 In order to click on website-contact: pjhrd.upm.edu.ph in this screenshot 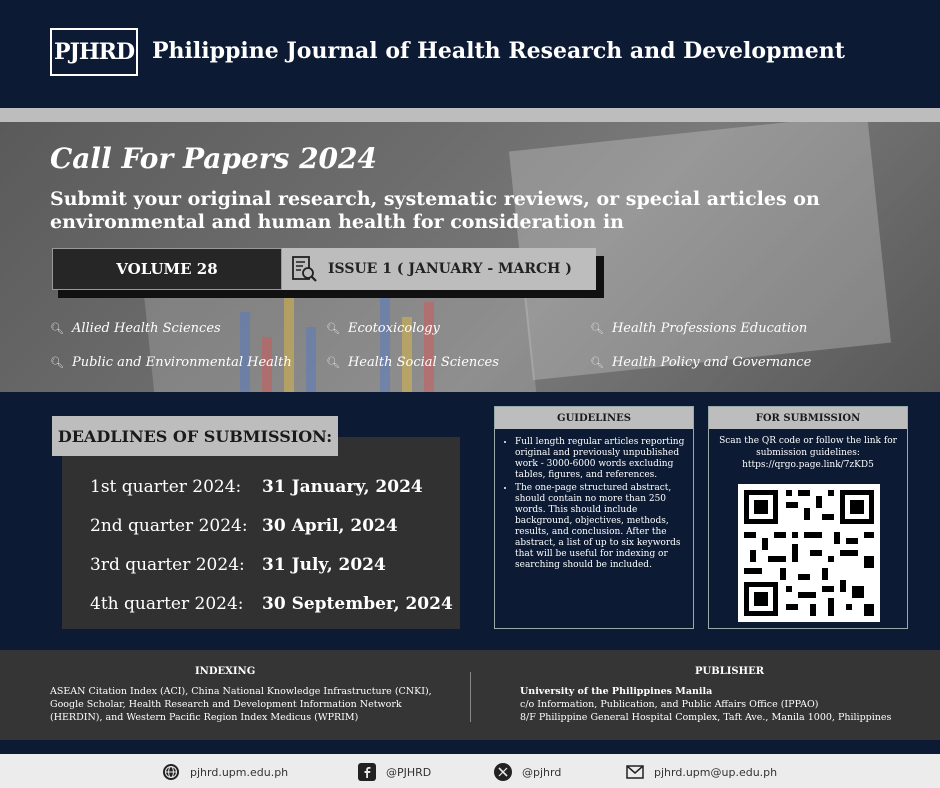, I will do `click(225, 772)`.